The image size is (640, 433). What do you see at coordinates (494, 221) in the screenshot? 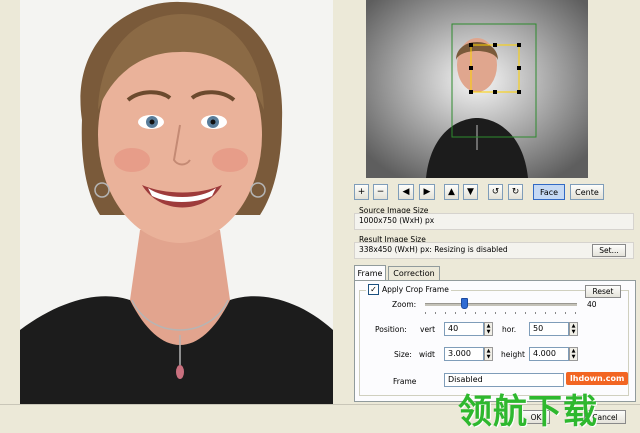
I see `source-size-box: 1000x750 (WxH) px` at bounding box center [494, 221].